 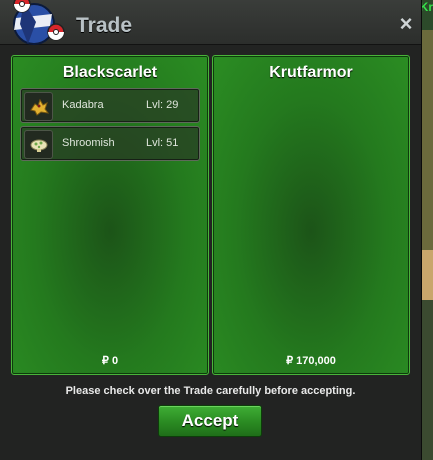 What do you see at coordinates (110, 105) in the screenshot?
I see `trade-item-slot: Kadabra Lvl: 29` at bounding box center [110, 105].